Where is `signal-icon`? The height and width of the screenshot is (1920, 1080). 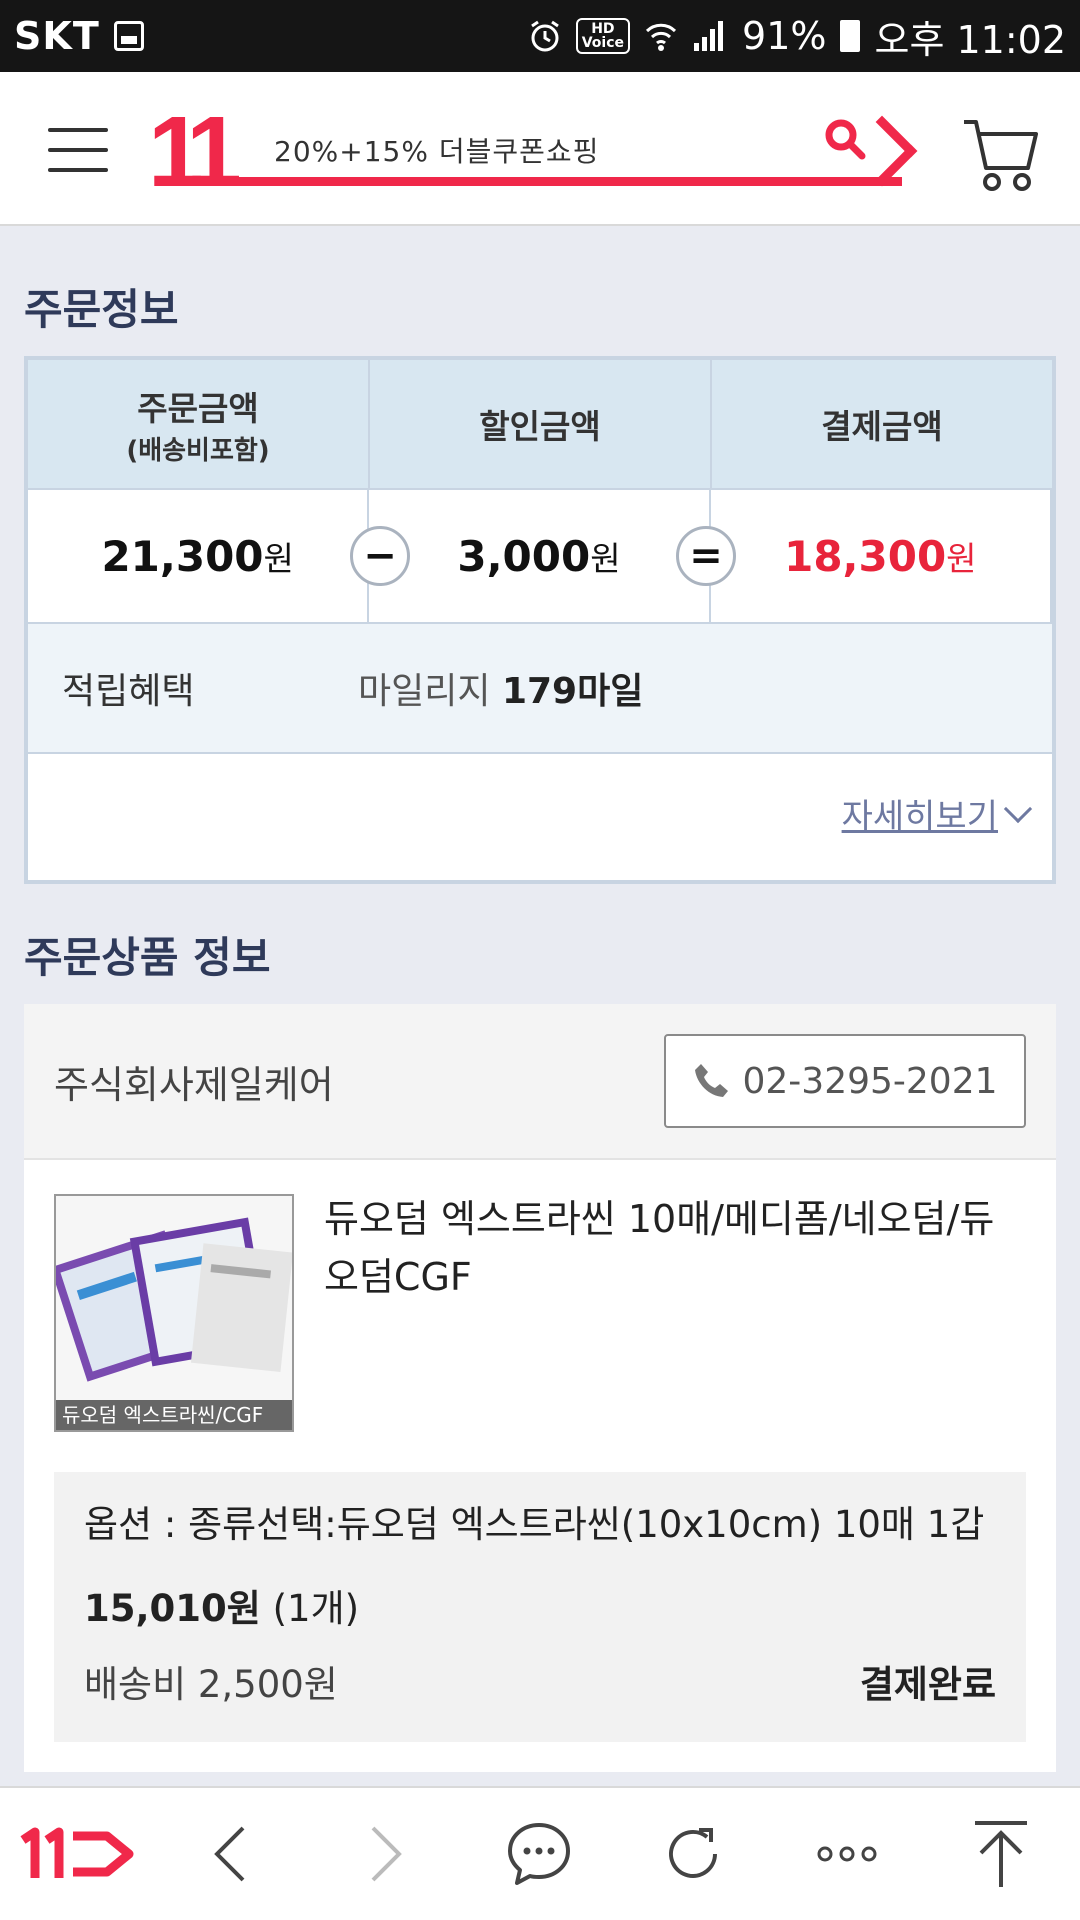 signal-icon is located at coordinates (709, 36).